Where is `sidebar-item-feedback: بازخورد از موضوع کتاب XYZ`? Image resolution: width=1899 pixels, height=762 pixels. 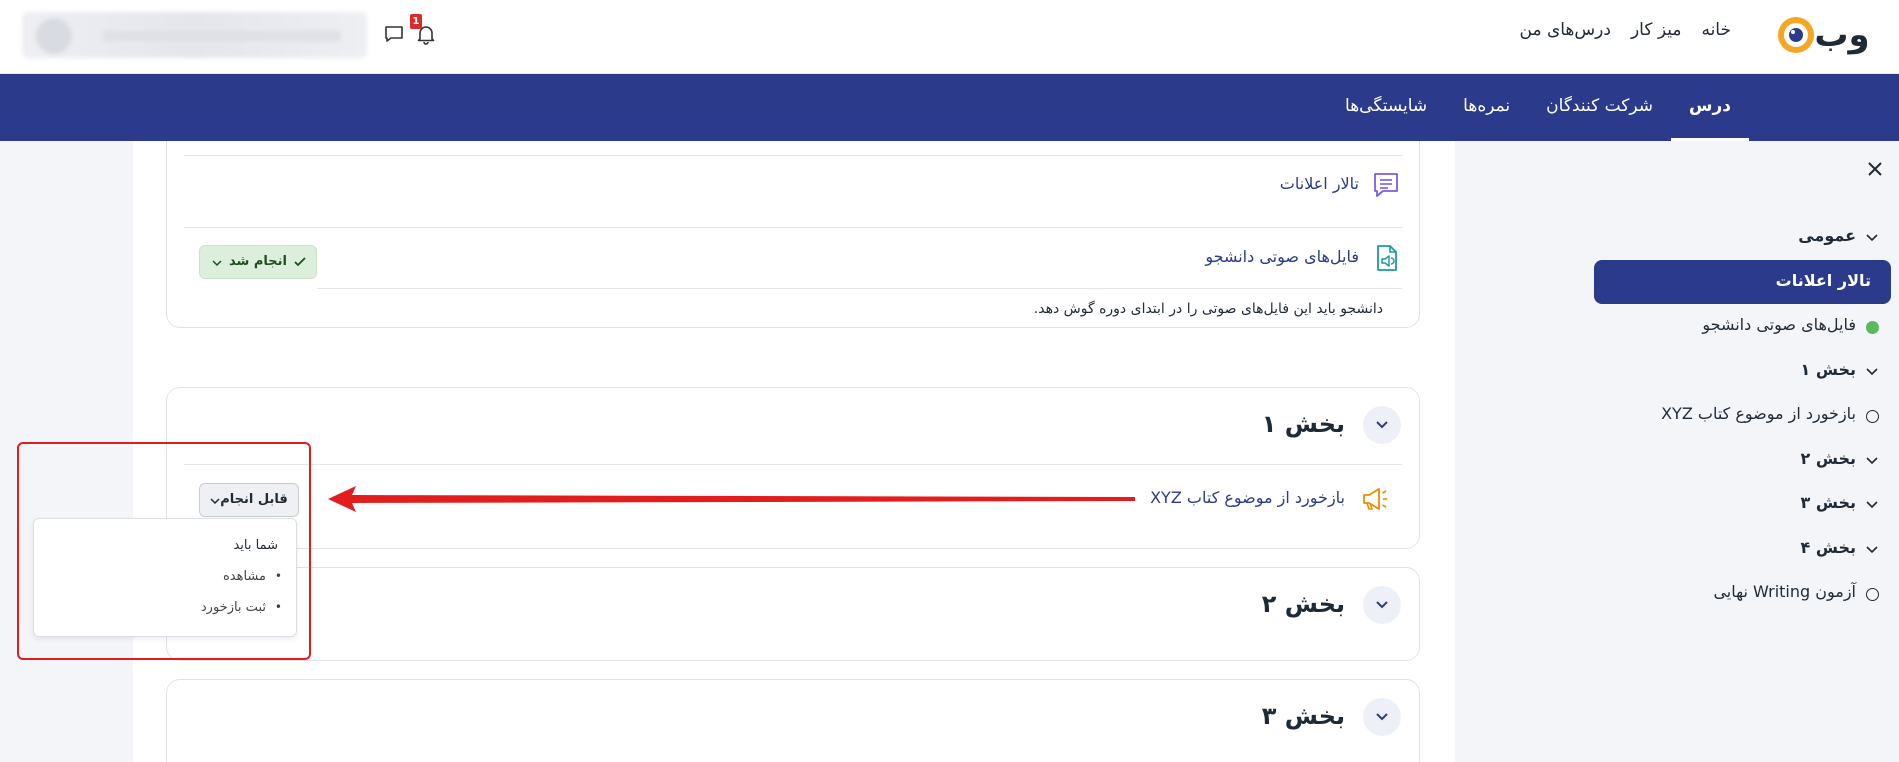
sidebar-item-feedback: بازخورد از موضوع کتاب XYZ is located at coordinates (1743, 415).